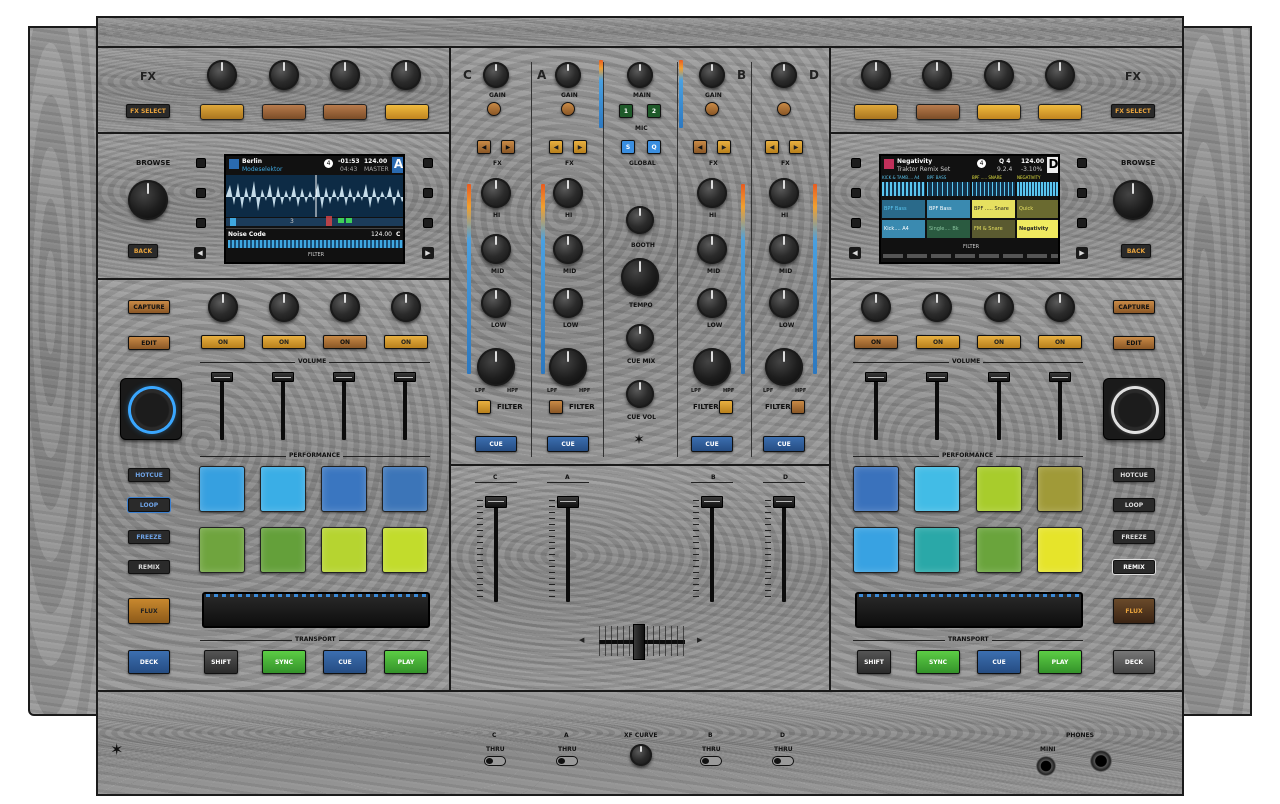 This screenshot has width=1280, height=804. Describe the element at coordinates (641, 755) in the screenshot. I see `xf-curve-knob` at that location.